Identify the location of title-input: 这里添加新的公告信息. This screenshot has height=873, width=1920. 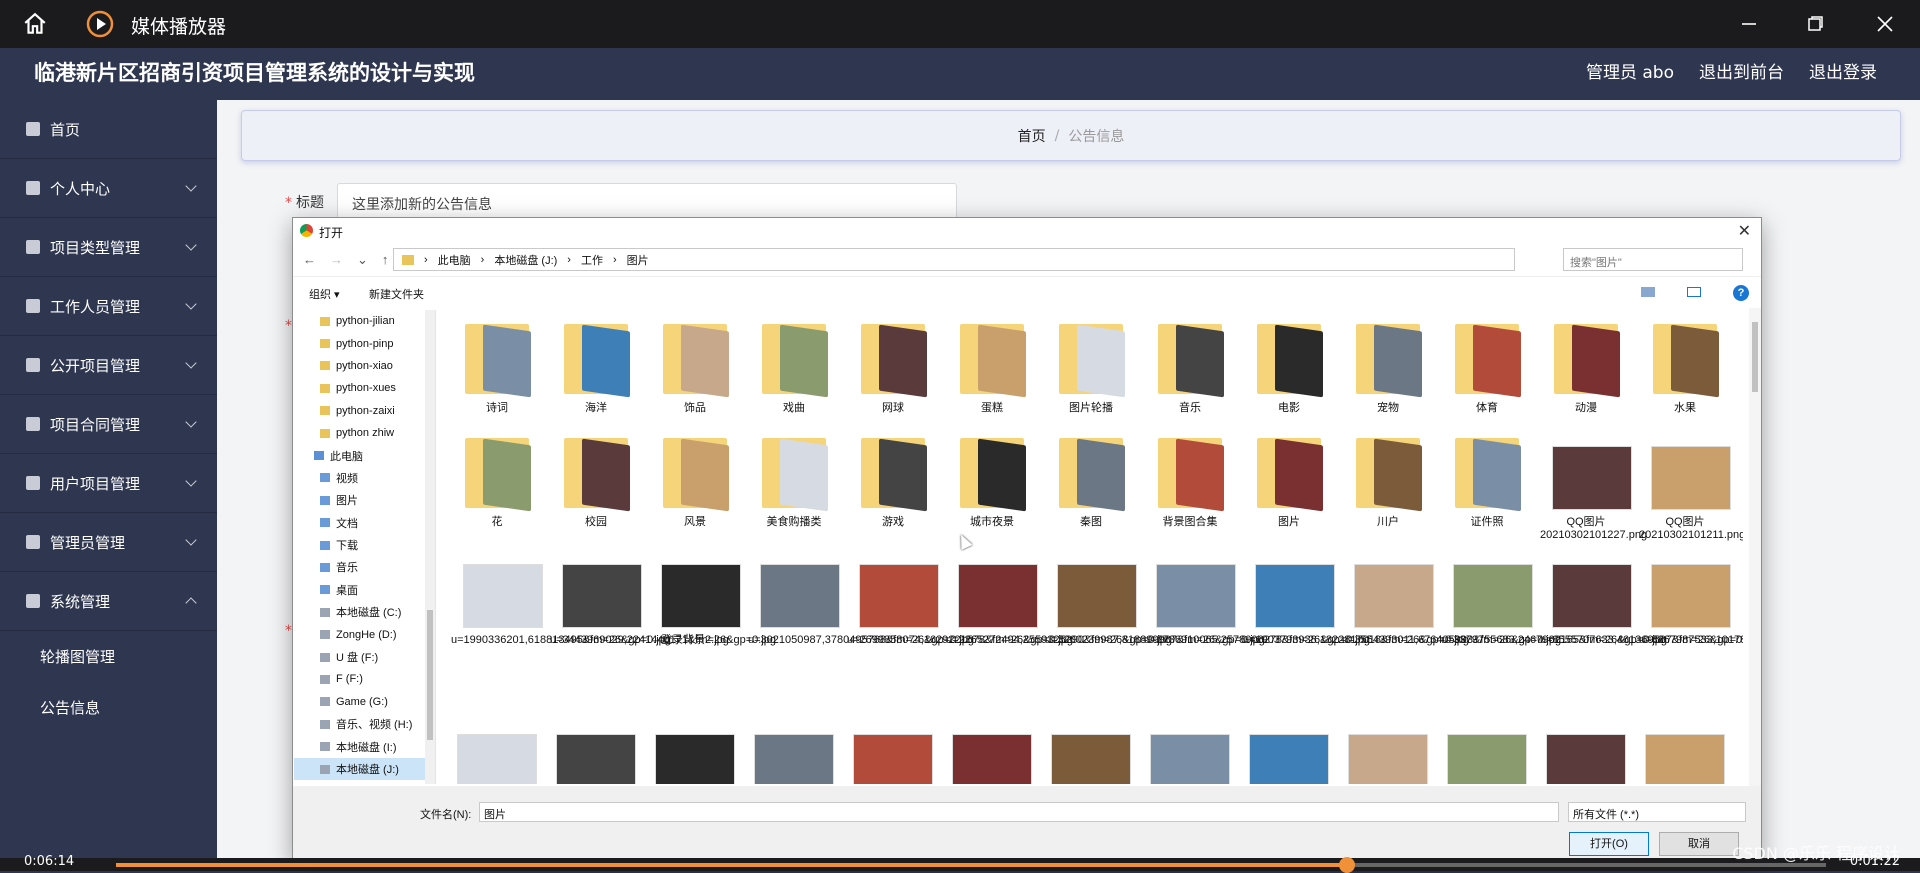
(647, 201).